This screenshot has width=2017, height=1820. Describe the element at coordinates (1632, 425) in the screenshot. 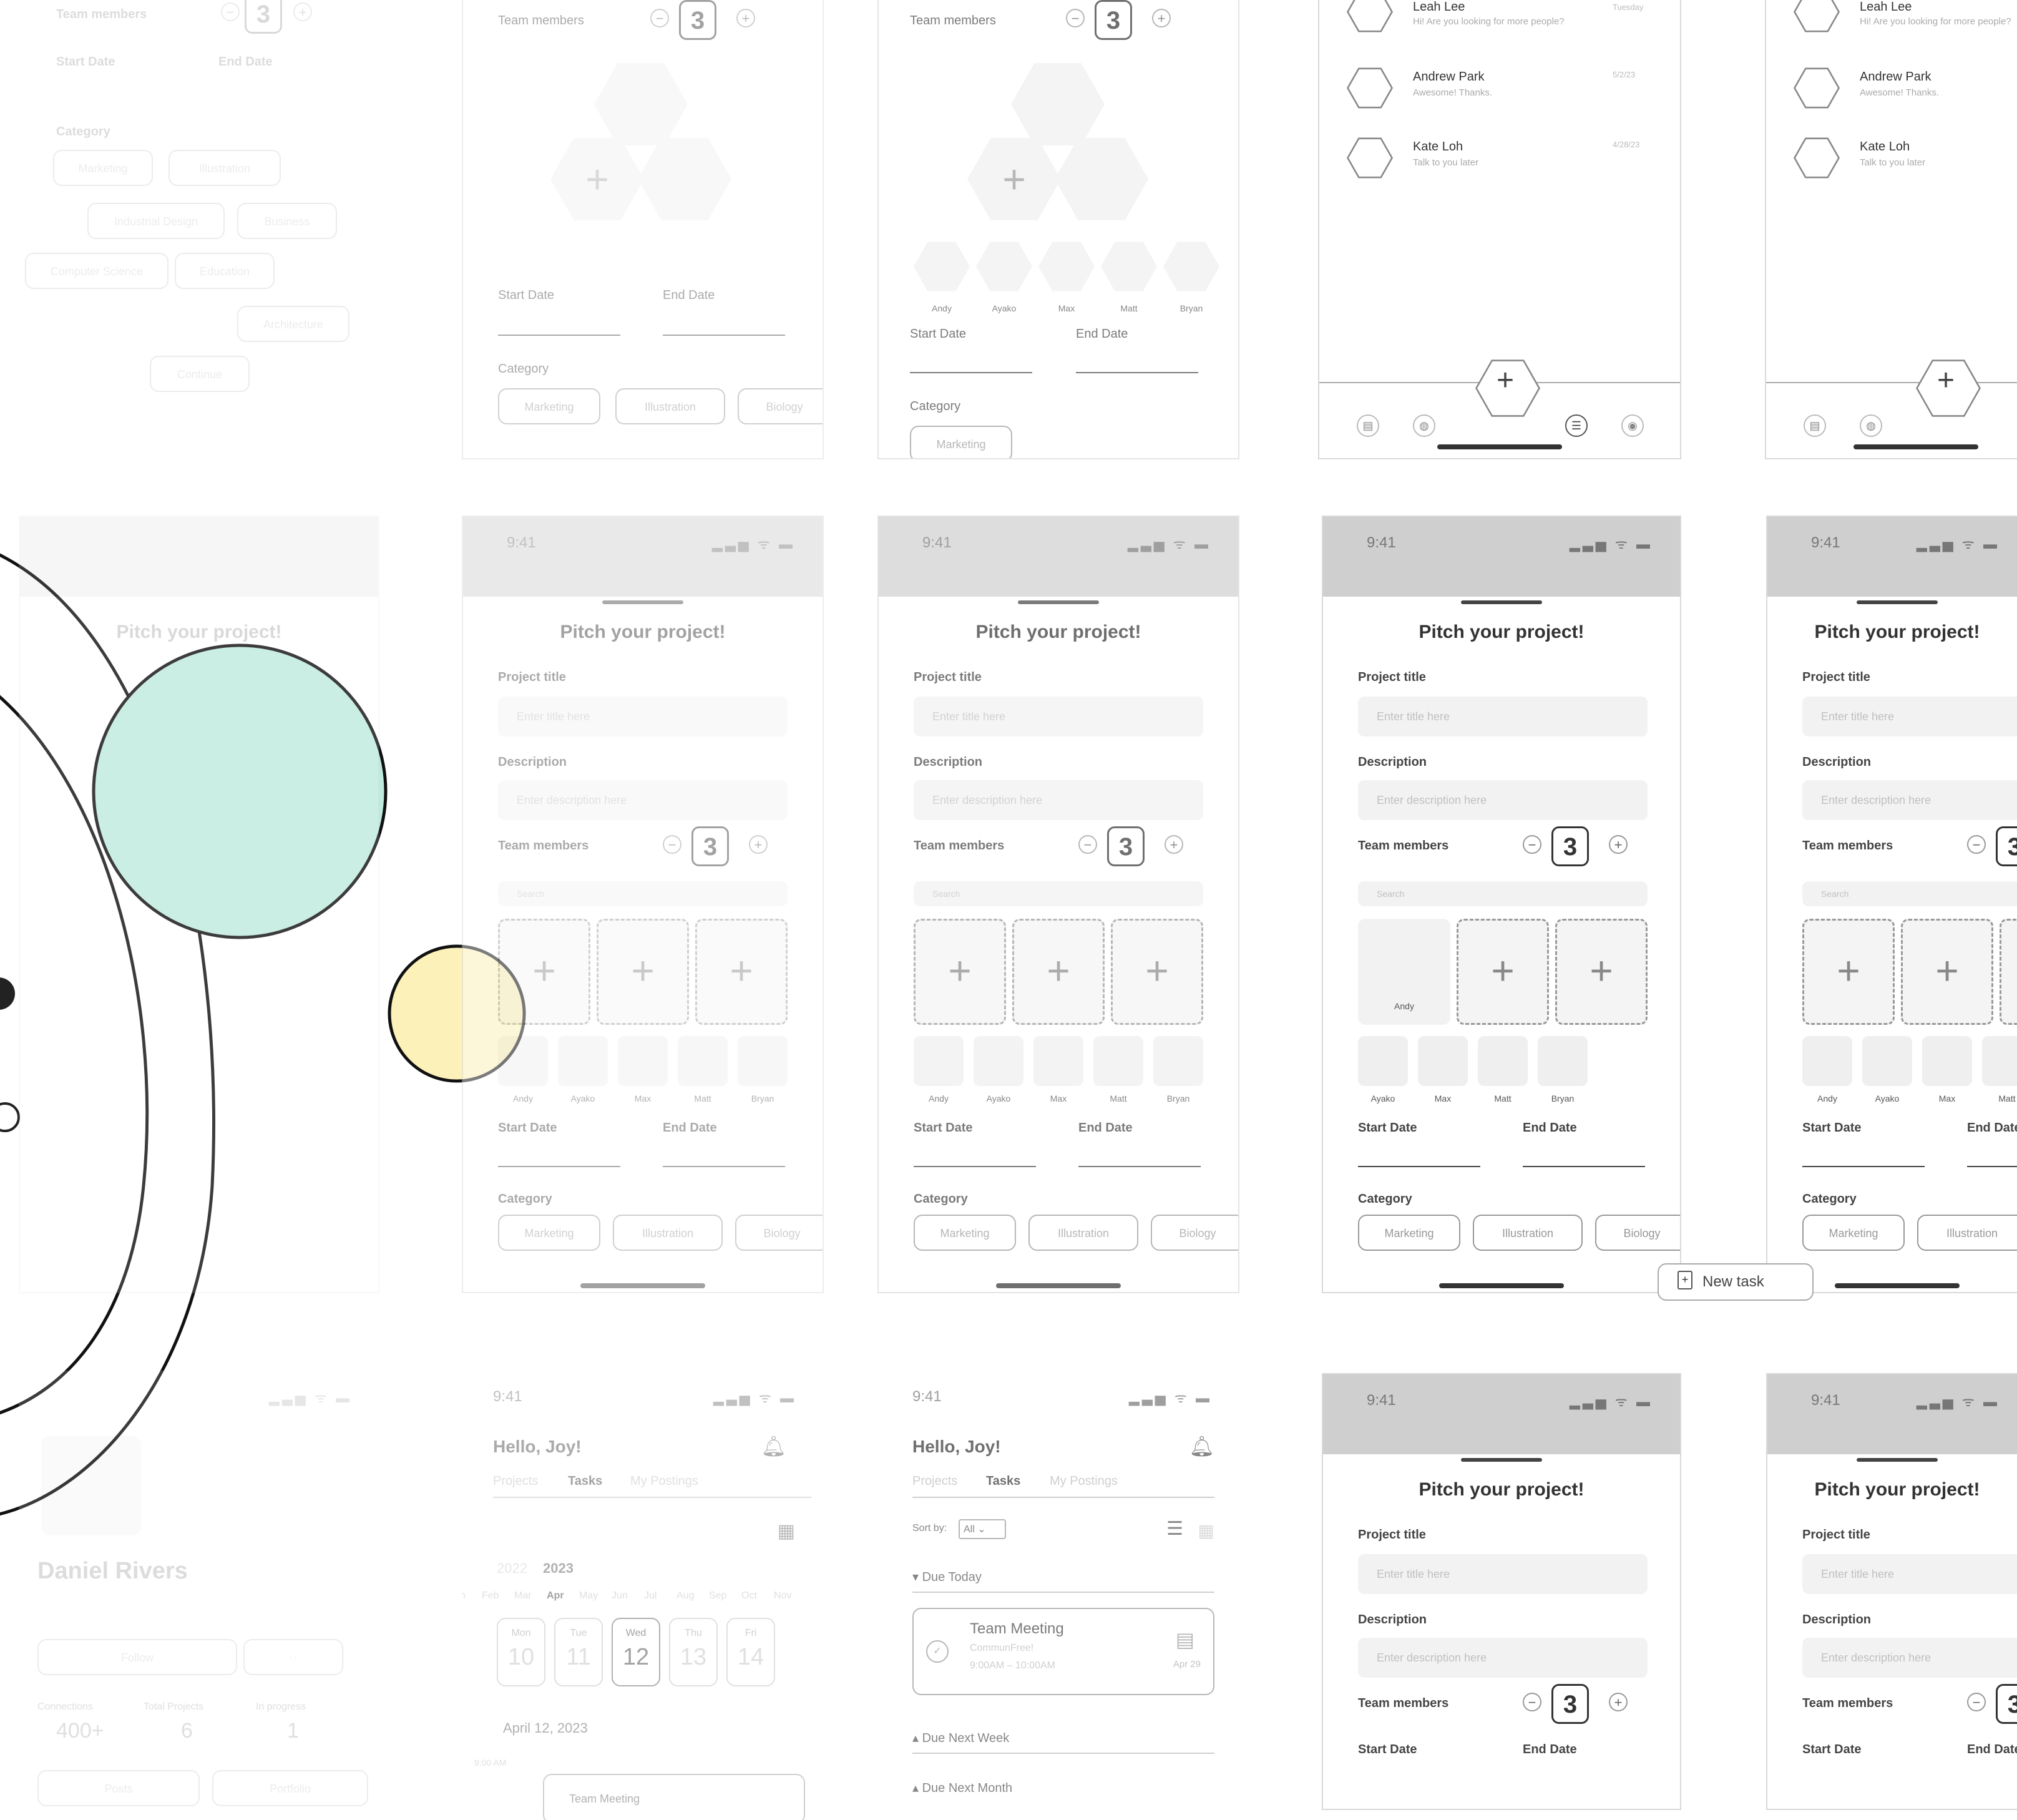

I see `profile-icon: ◉` at that location.